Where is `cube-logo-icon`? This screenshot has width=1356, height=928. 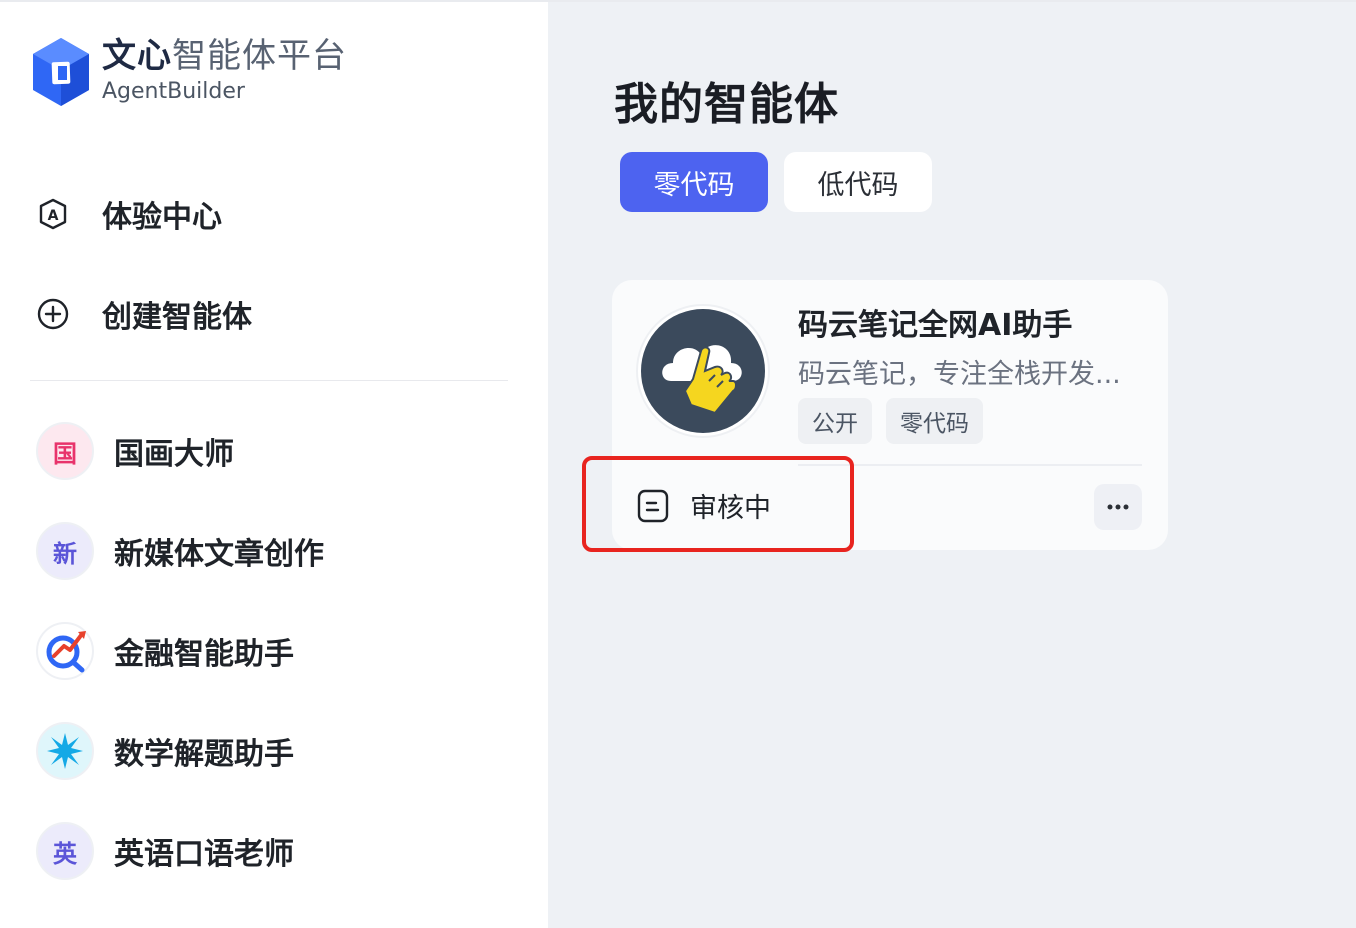 cube-logo-icon is located at coordinates (61, 72).